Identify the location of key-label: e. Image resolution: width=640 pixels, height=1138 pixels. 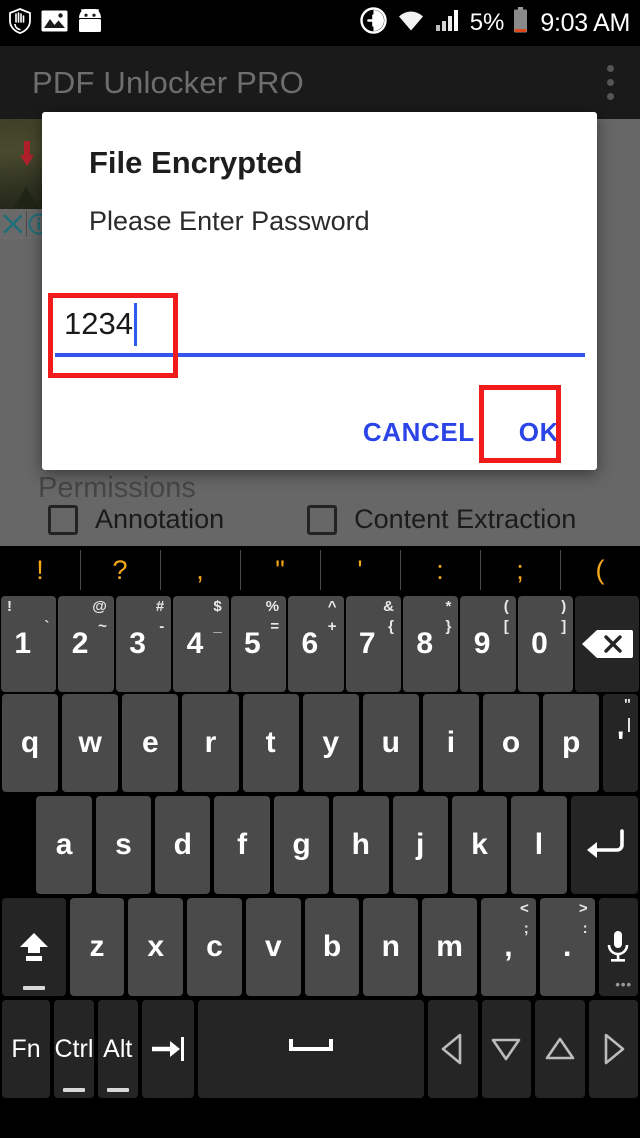
(150, 742).